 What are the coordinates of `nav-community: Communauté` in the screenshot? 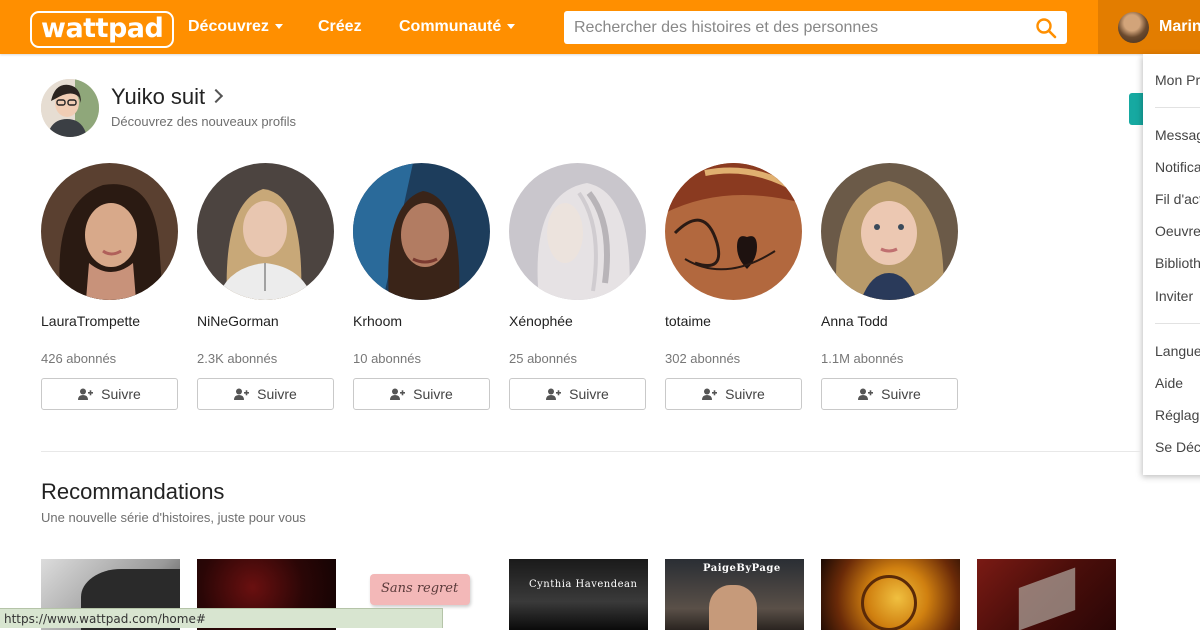 It's located at (457, 27).